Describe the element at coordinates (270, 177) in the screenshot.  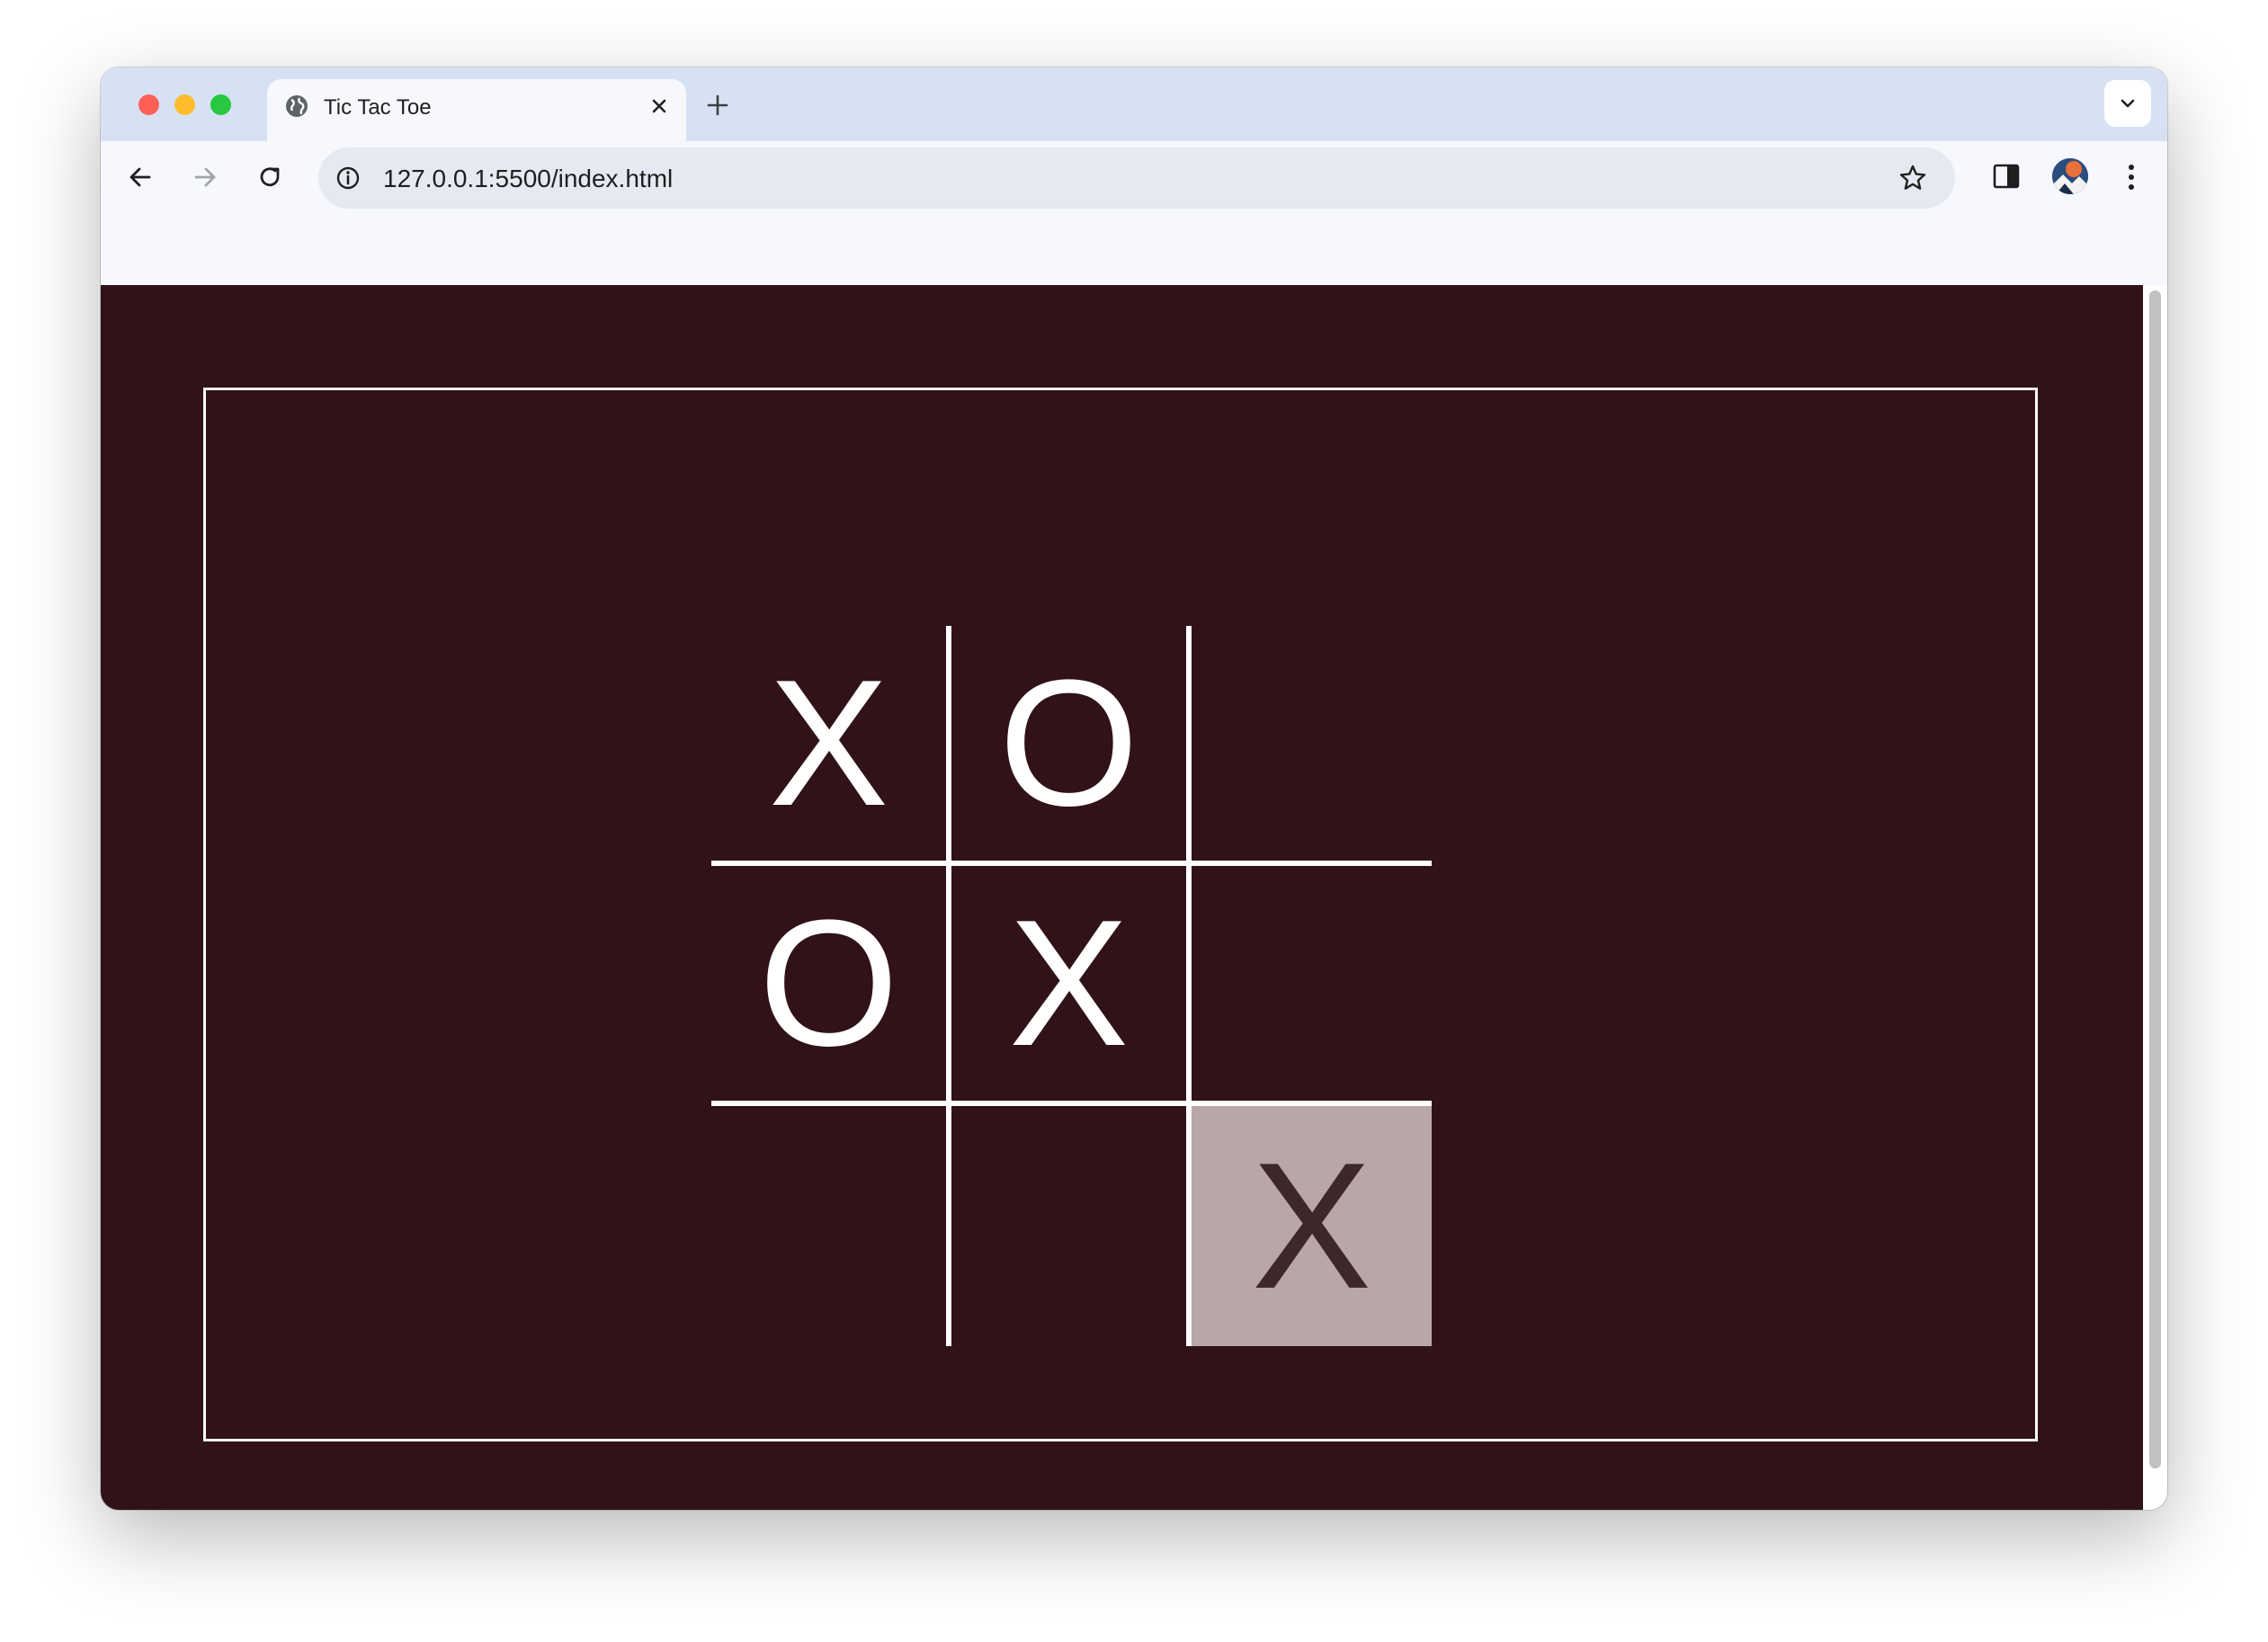
I see `reload-icon` at that location.